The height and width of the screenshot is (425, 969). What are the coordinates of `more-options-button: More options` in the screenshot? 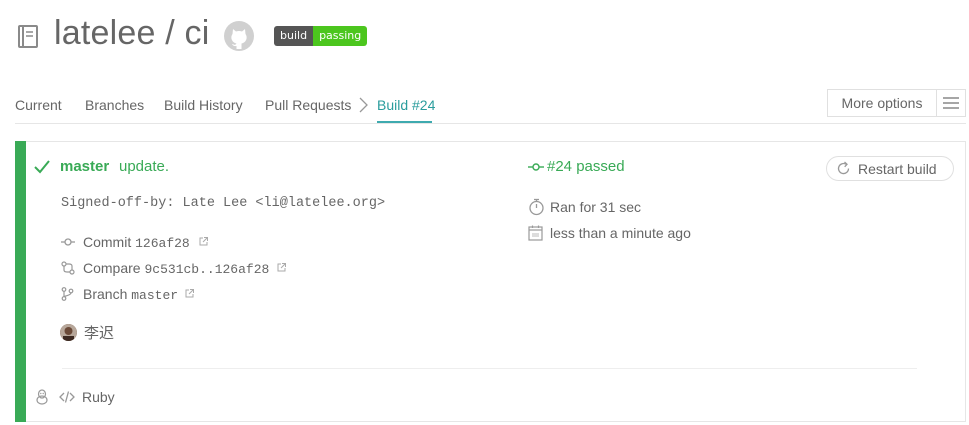 It's located at (896, 103).